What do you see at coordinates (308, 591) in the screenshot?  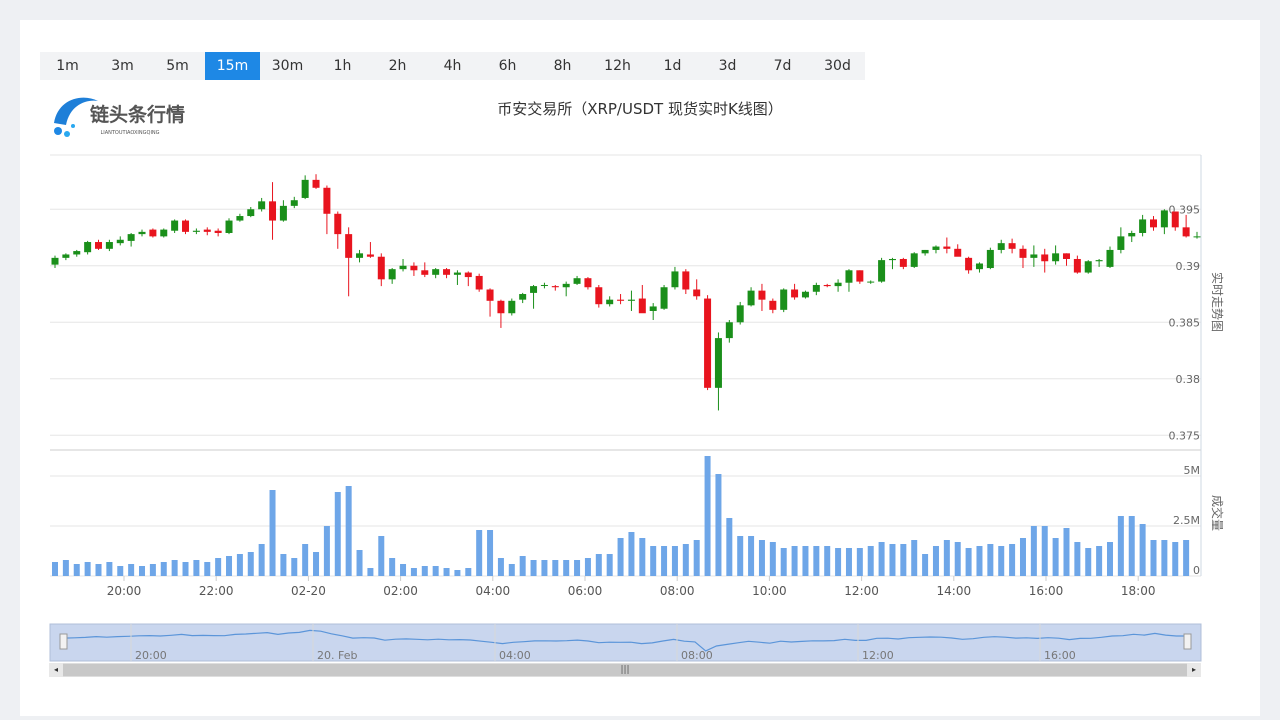 I see `x-tick-label: 02-20` at bounding box center [308, 591].